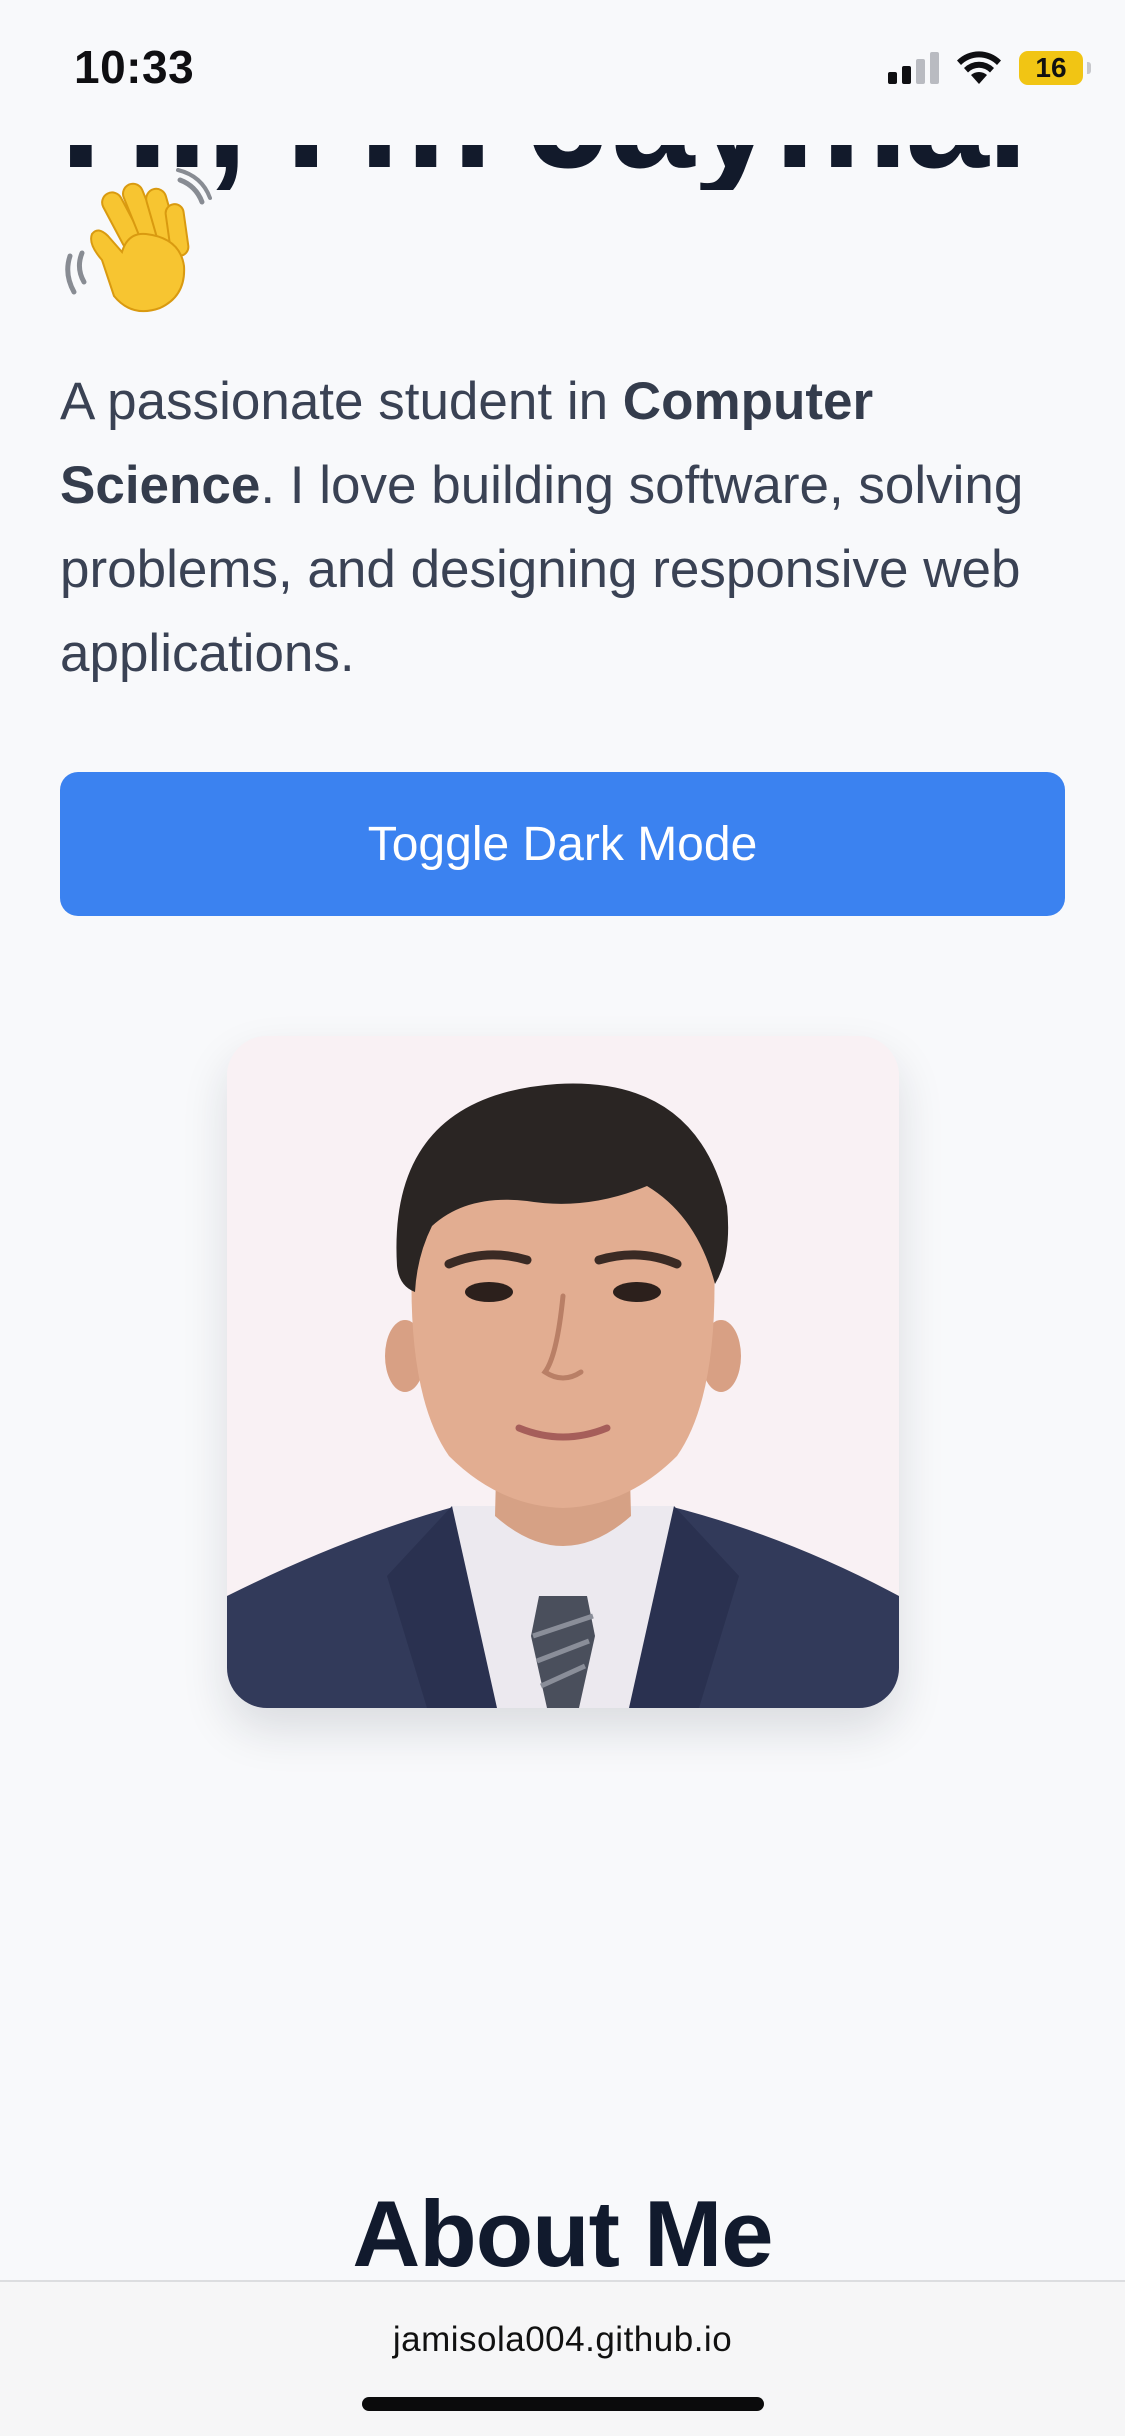 The image size is (1125, 2436). Describe the element at coordinates (979, 67) in the screenshot. I see `wifi-icon` at that location.